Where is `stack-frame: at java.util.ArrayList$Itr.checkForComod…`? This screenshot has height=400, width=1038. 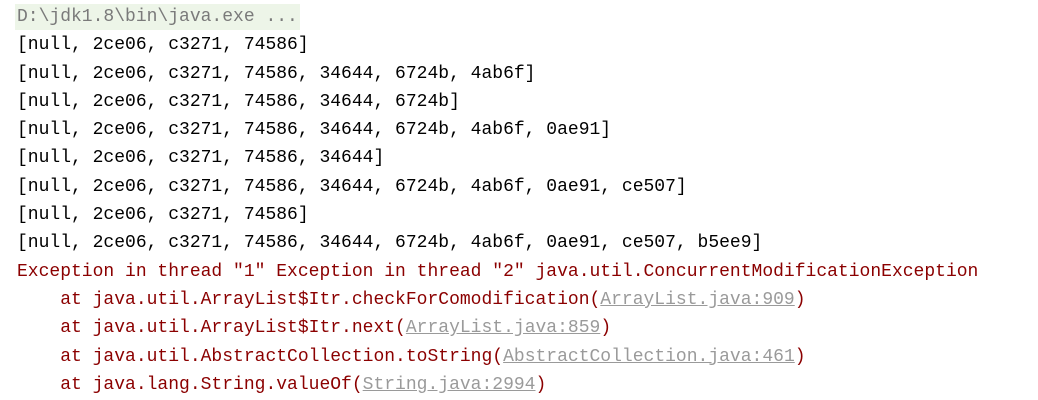 stack-frame: at java.util.ArrayList$Itr.checkForComod… is located at coordinates (497, 300).